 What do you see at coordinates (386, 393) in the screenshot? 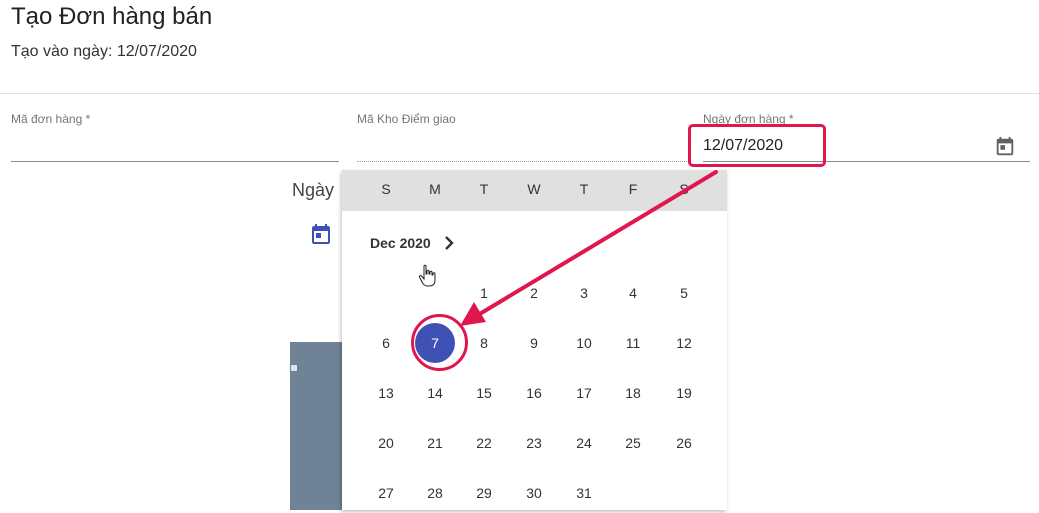
I see `calendar-day: 13` at bounding box center [386, 393].